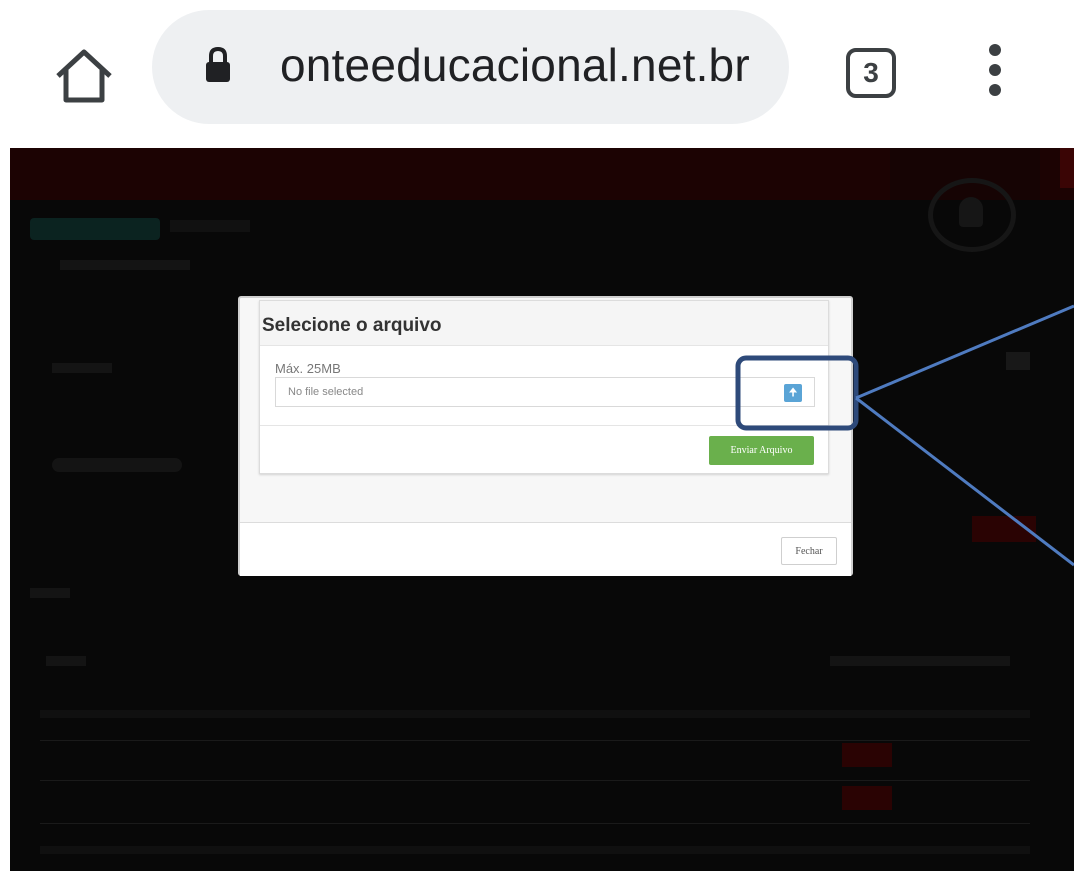 This screenshot has width=1074, height=871. I want to click on annotation-highlight-box, so click(797, 393).